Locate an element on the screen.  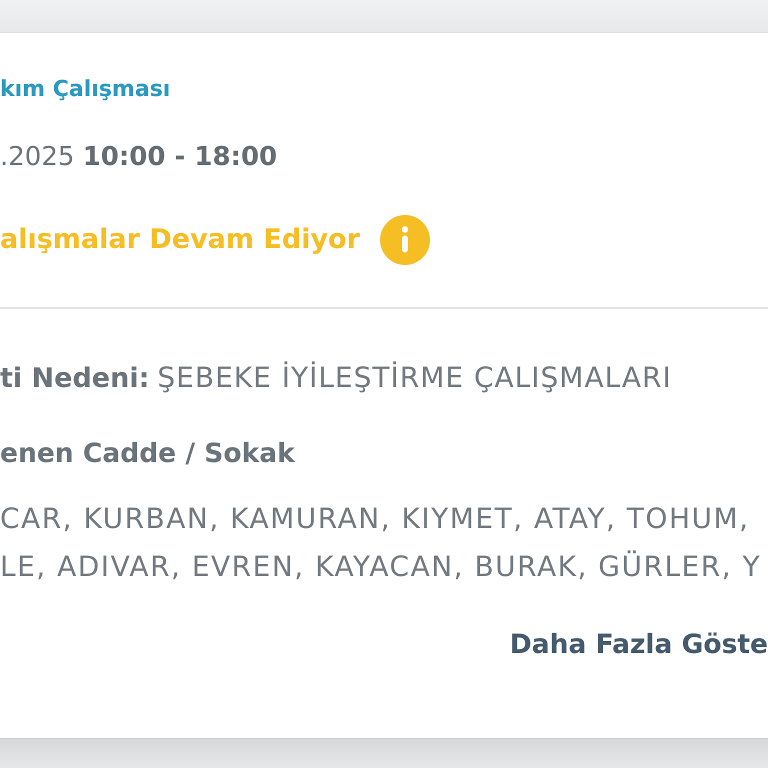
streets-heading: enen Cadde / Sokak is located at coordinates (147, 454).